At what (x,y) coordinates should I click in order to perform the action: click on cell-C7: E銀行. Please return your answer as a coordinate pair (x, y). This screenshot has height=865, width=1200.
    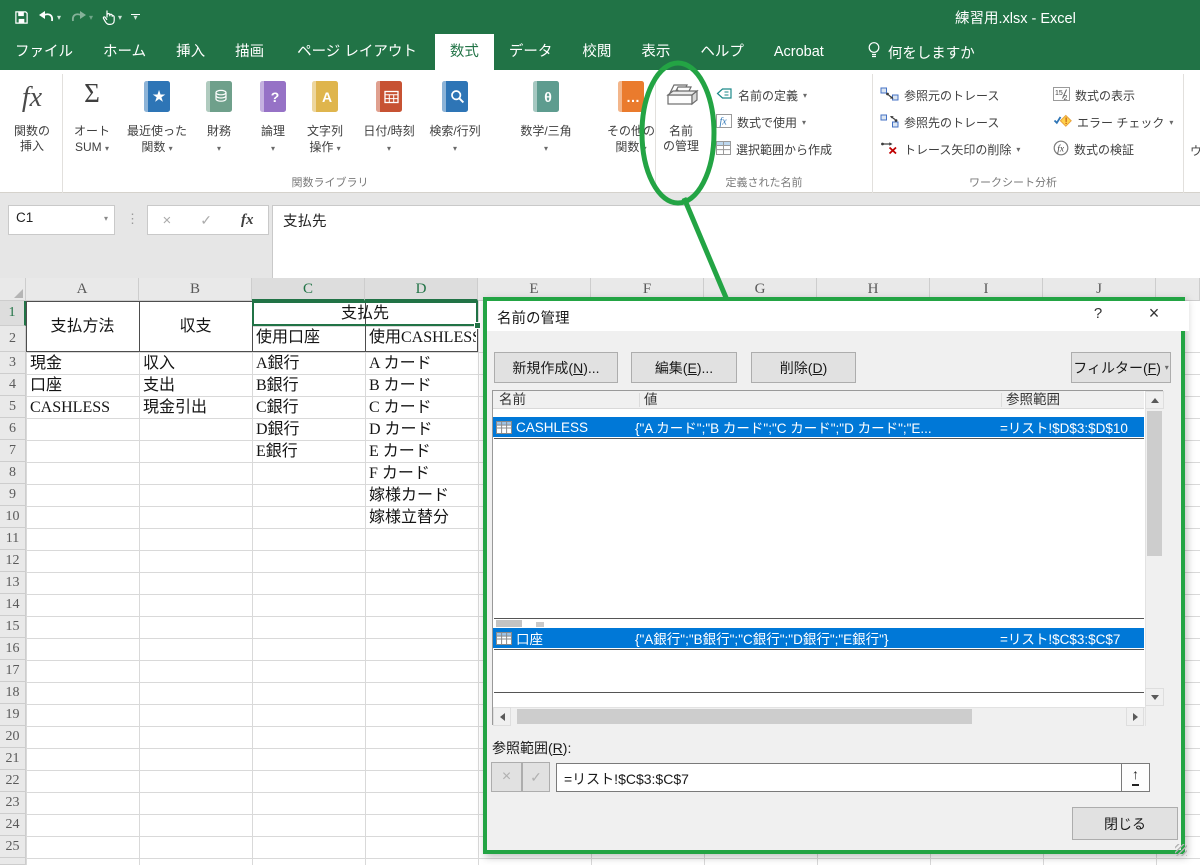
    Looking at the image, I should click on (309, 451).